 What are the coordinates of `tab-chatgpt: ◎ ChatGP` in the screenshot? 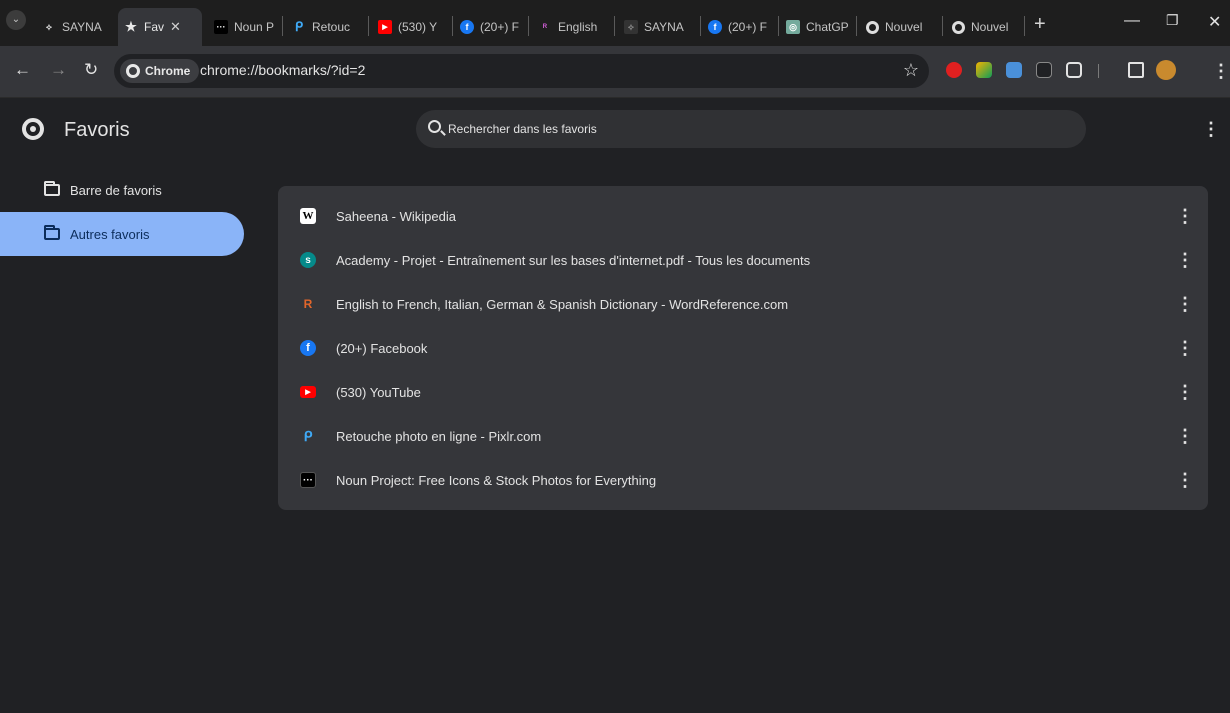 It's located at (817, 27).